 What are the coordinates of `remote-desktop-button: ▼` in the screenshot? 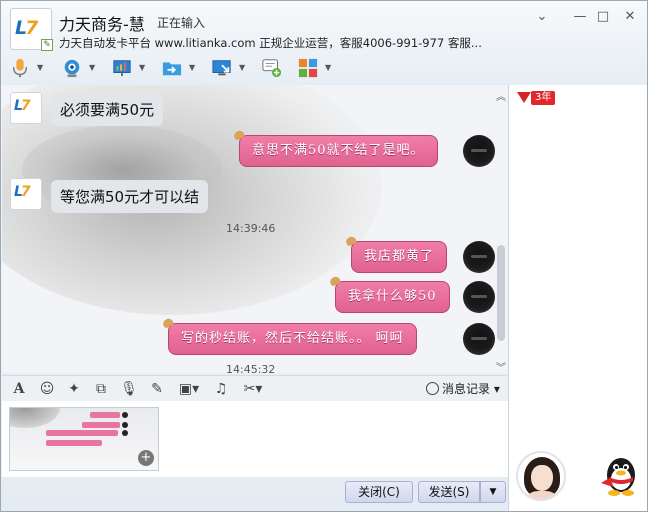 It's located at (131, 69).